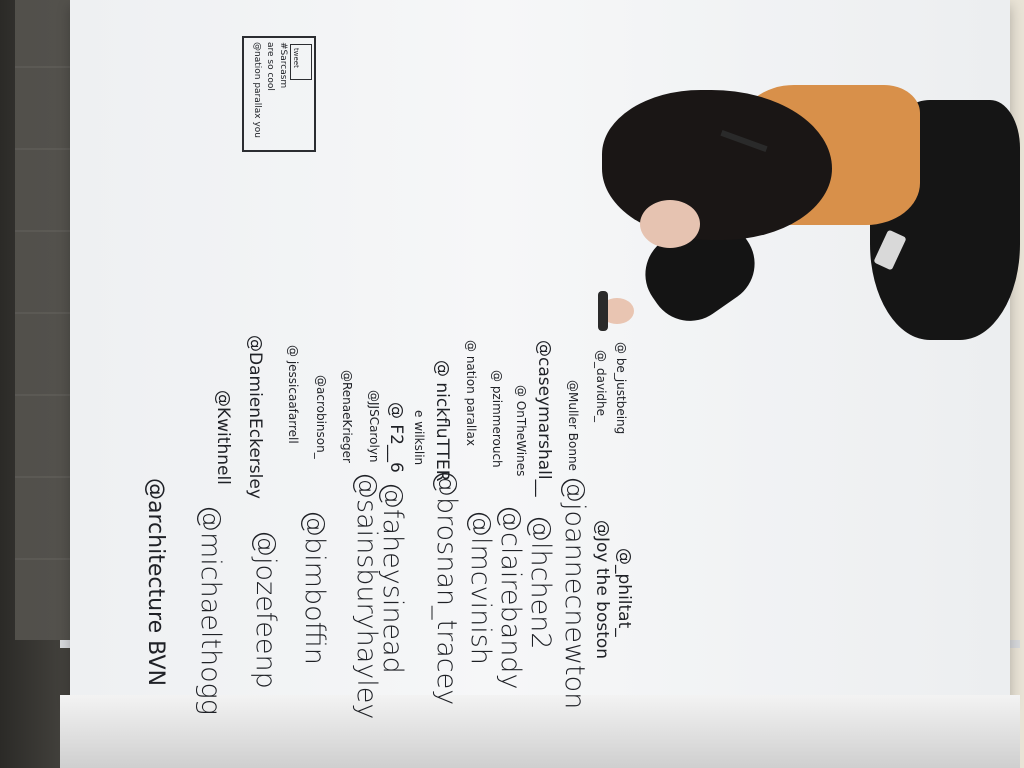  What do you see at coordinates (521, 431) in the screenshot?
I see `handle-col2-12: @ OnTheWines` at bounding box center [521, 431].